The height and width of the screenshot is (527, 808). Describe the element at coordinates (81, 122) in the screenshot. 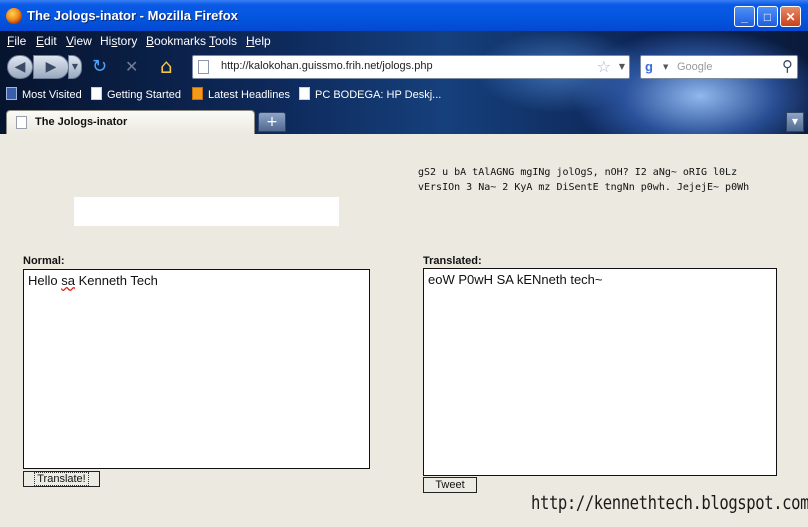

I see `tab-label: The Jologs-inator` at that location.